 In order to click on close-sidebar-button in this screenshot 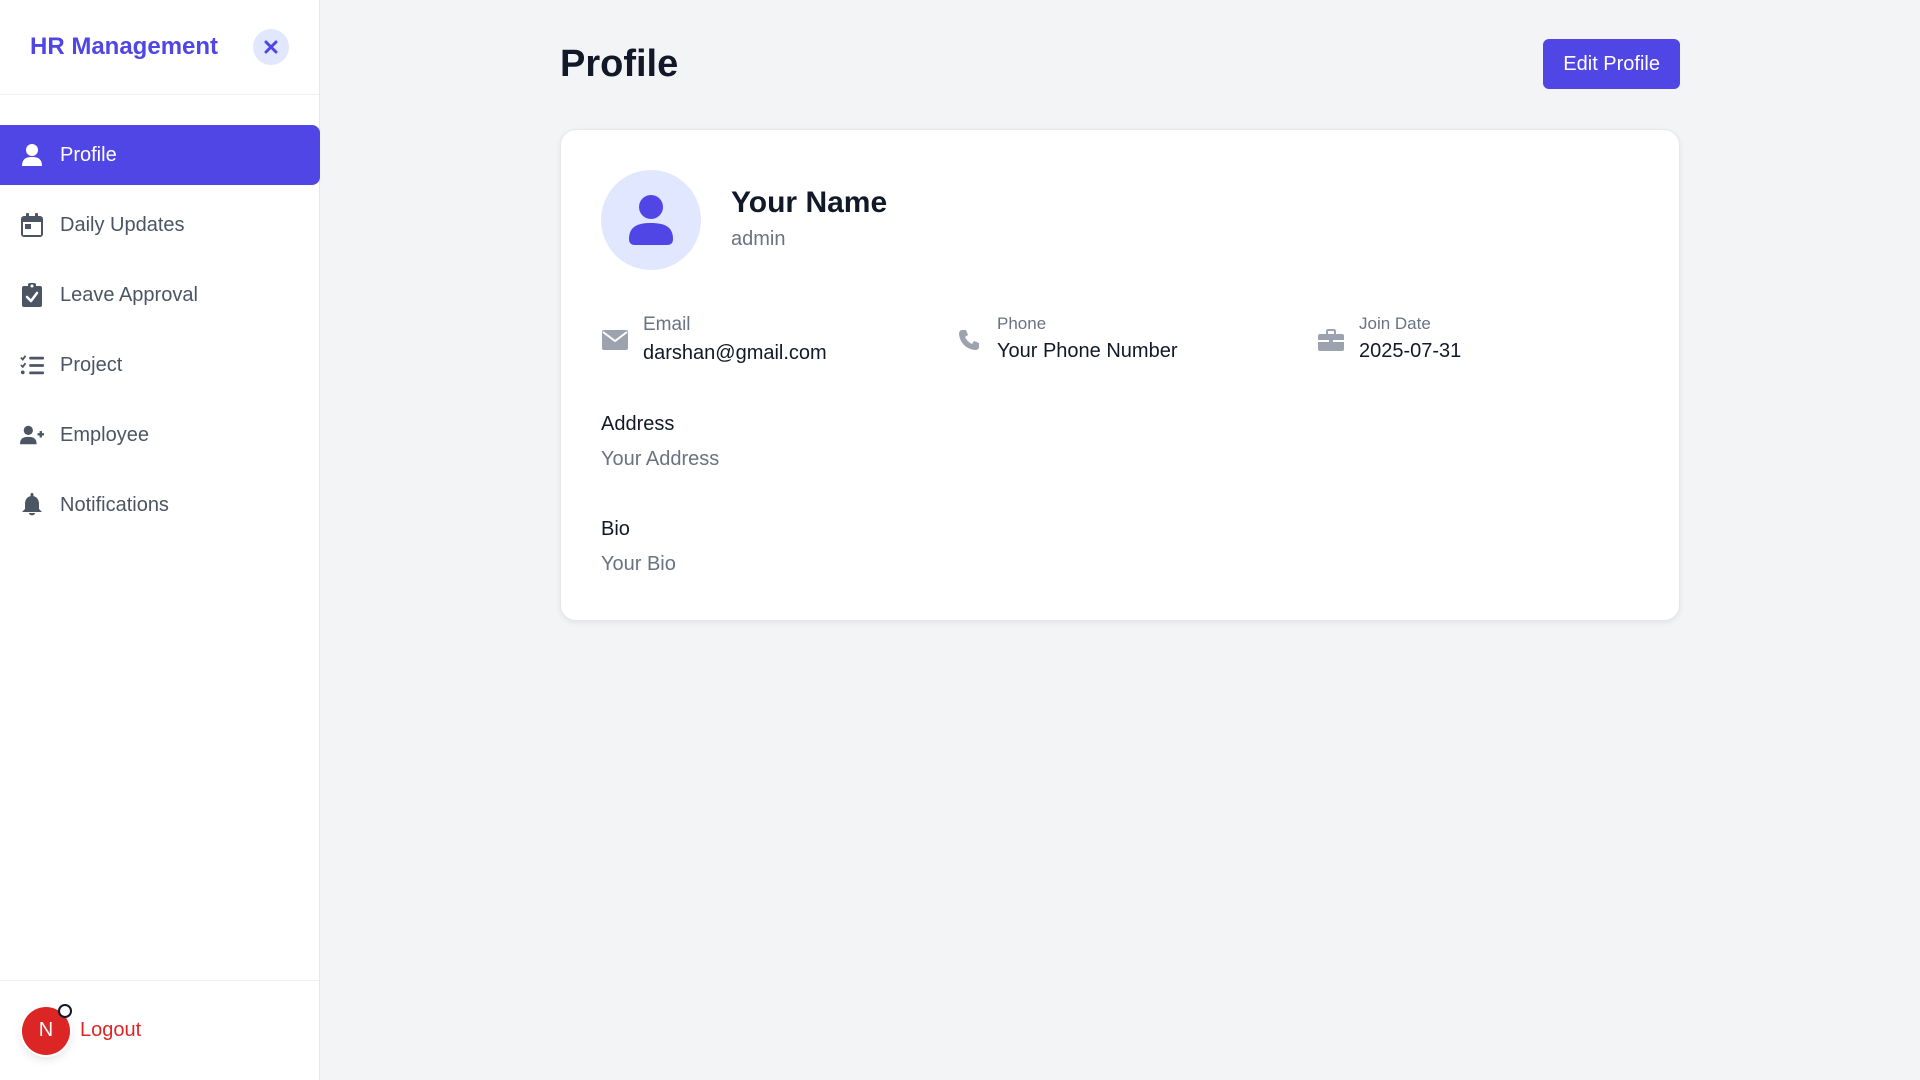, I will do `click(271, 47)`.